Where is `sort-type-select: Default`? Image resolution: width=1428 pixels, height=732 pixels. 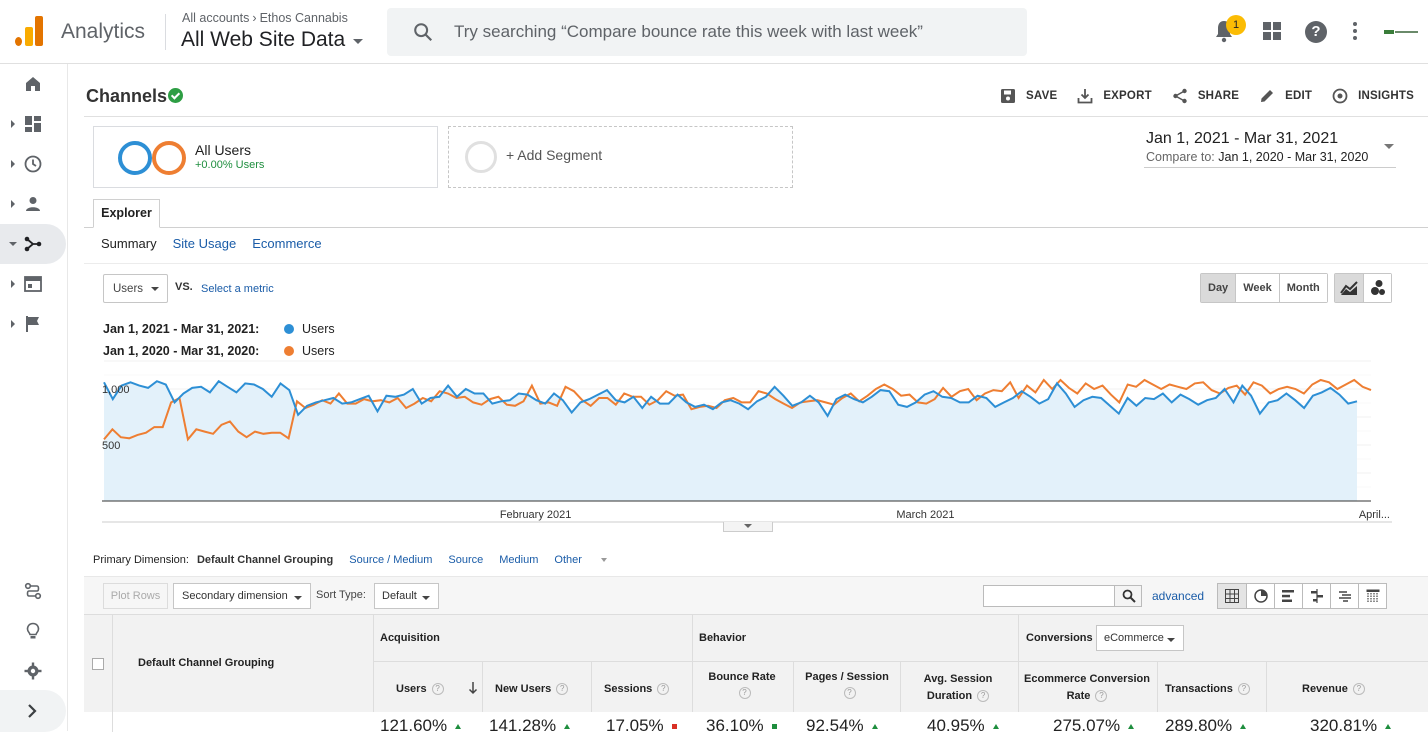 sort-type-select: Default is located at coordinates (406, 596).